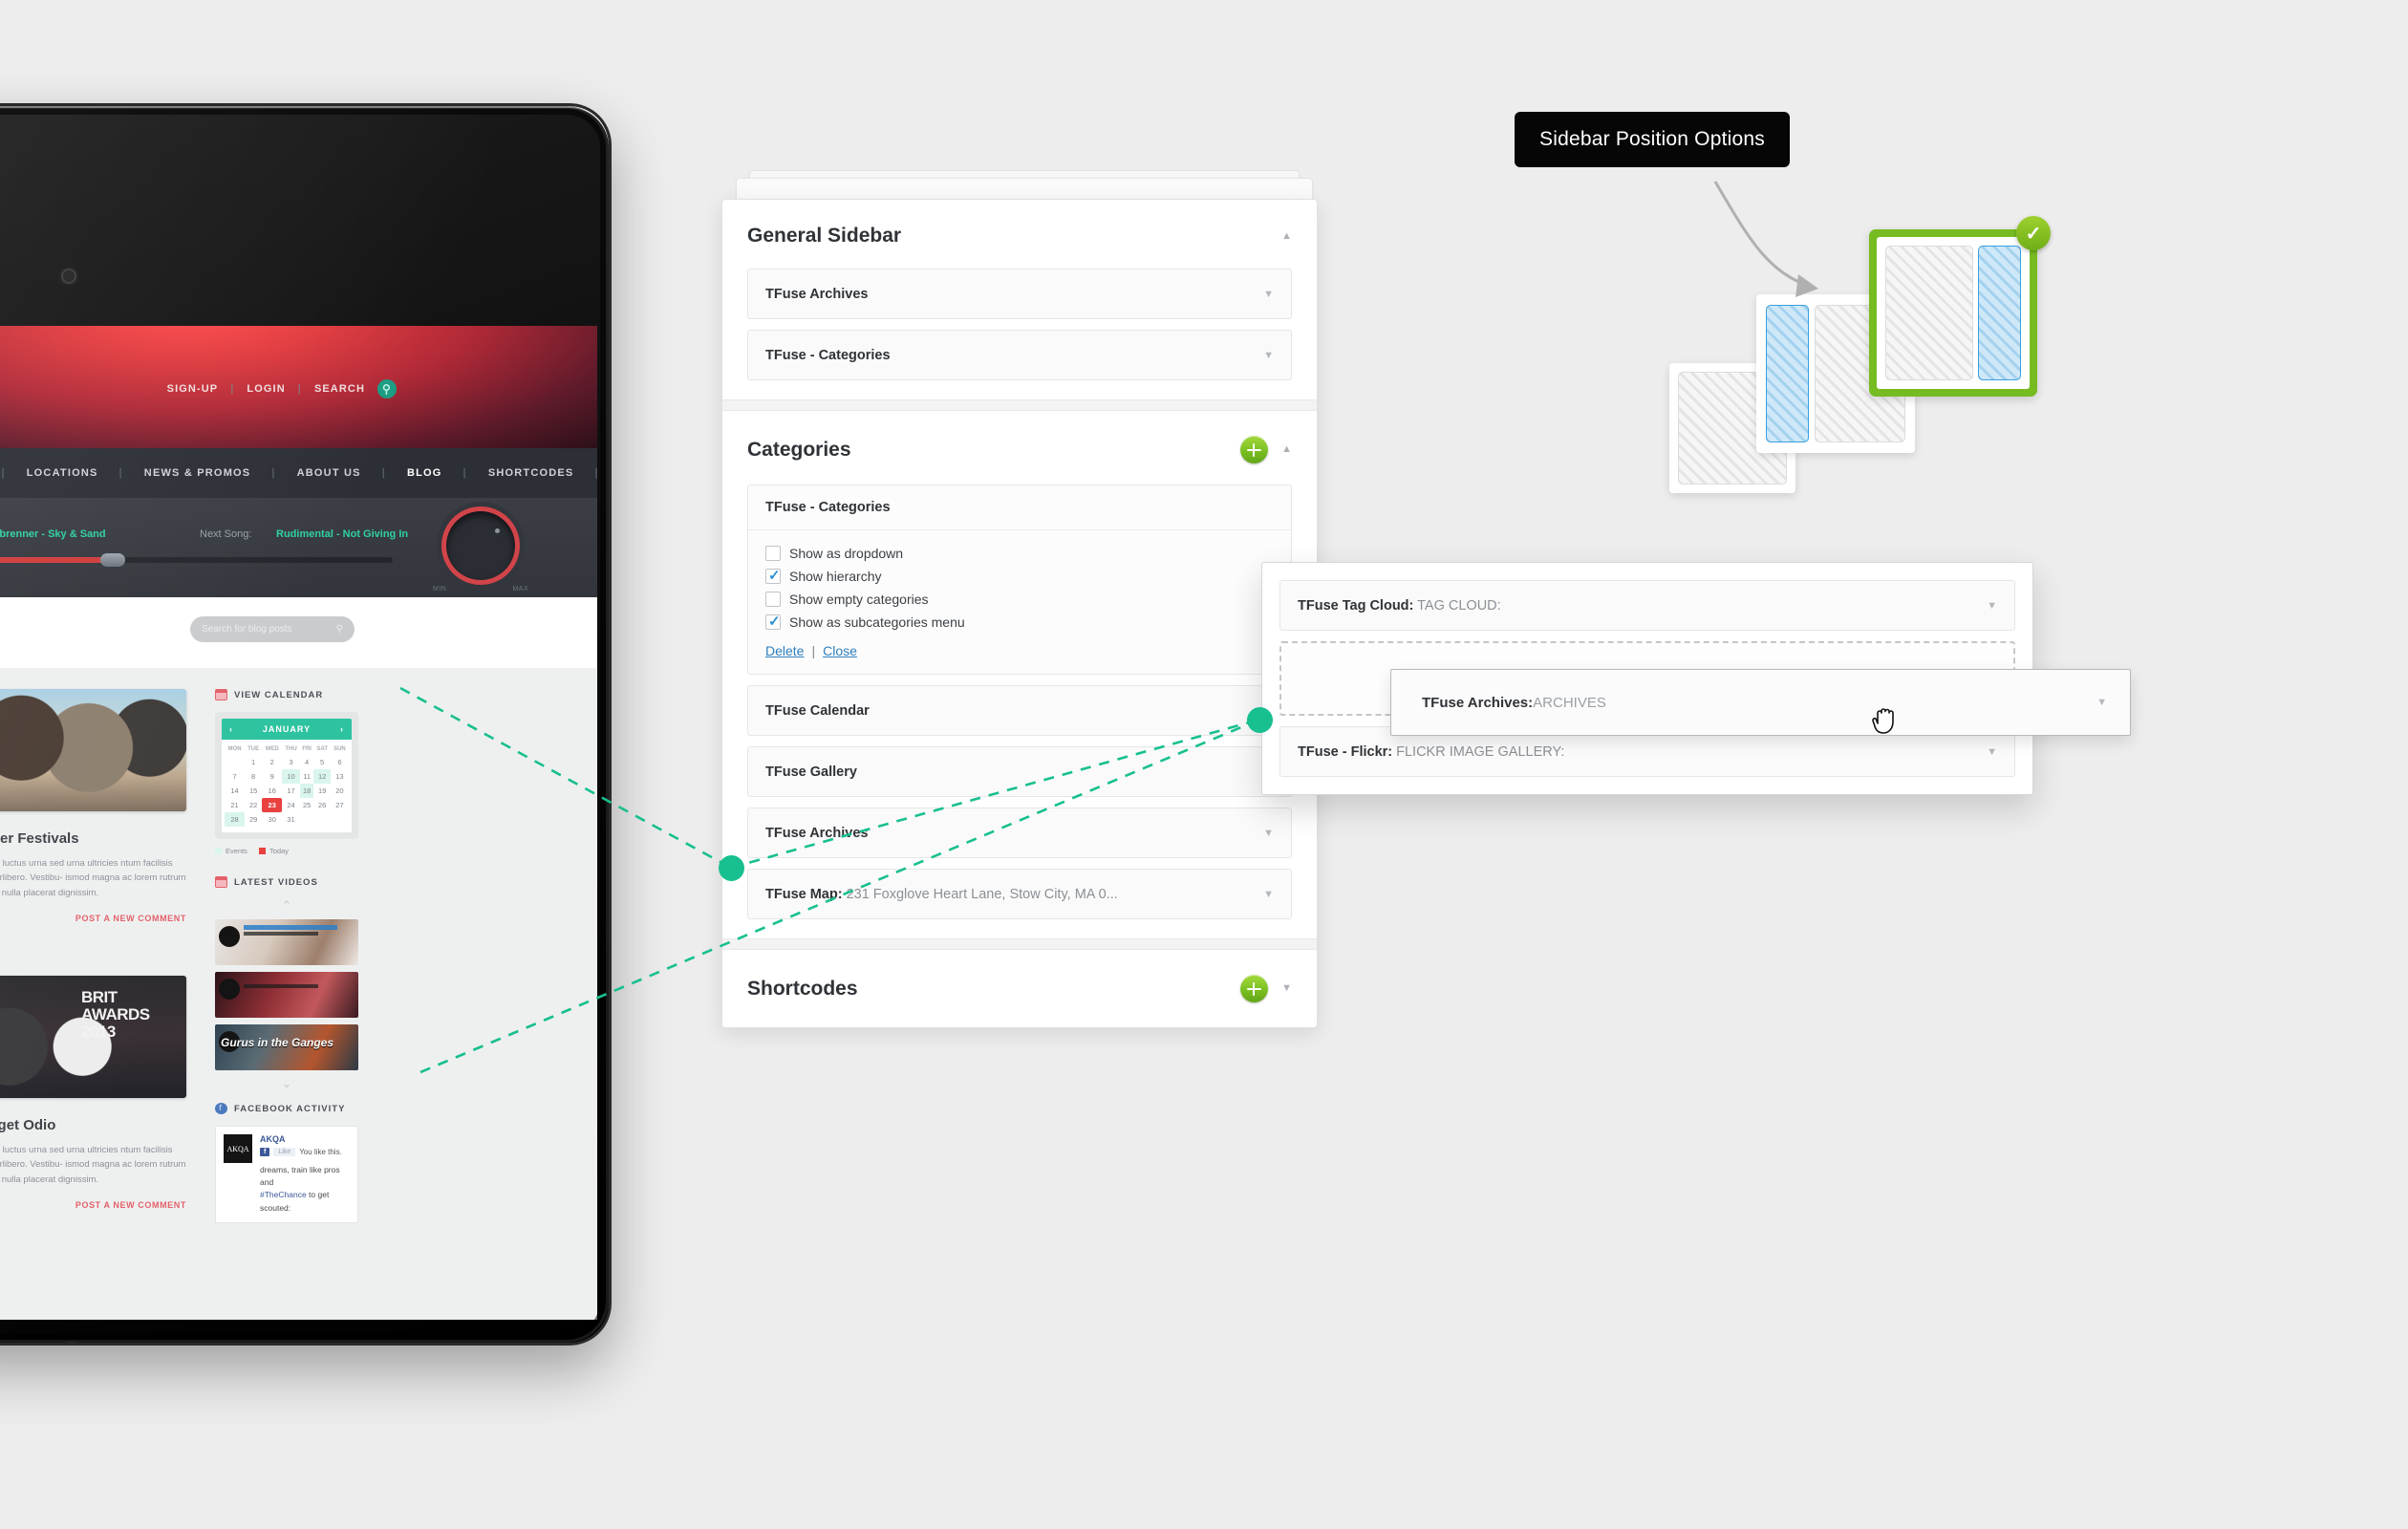  I want to click on calendar-day: 6, so click(340, 762).